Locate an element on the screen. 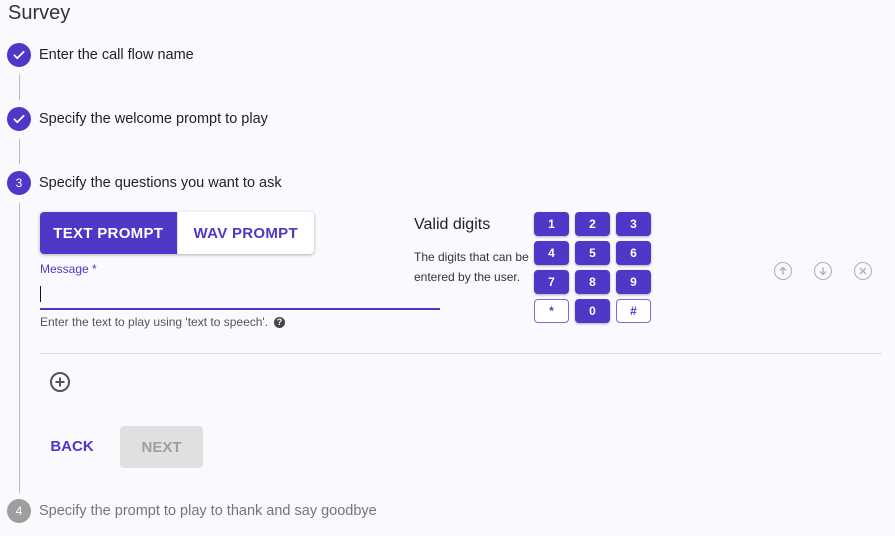 The height and width of the screenshot is (536, 895). step-2-label: Specify the welcome prompt to play is located at coordinates (153, 119).